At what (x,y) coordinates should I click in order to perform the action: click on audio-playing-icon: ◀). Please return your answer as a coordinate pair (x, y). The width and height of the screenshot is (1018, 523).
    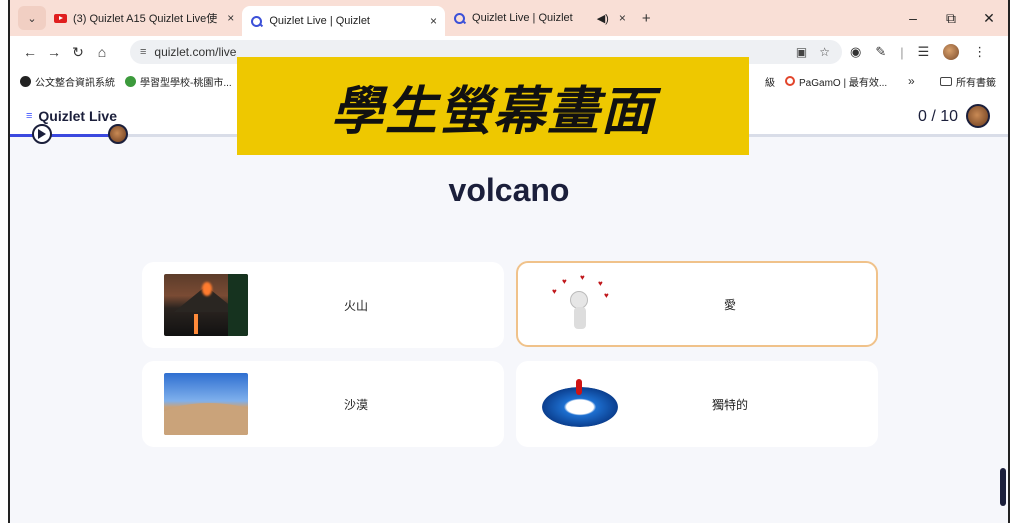
    Looking at the image, I should click on (603, 18).